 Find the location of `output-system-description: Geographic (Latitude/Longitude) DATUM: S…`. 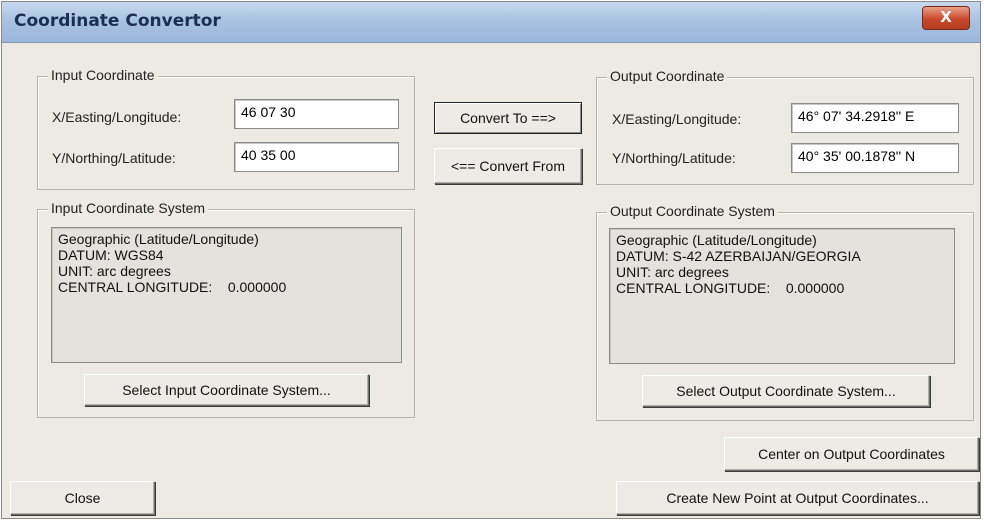

output-system-description: Geographic (Latitude/Longitude) DATUM: S… is located at coordinates (782, 296).